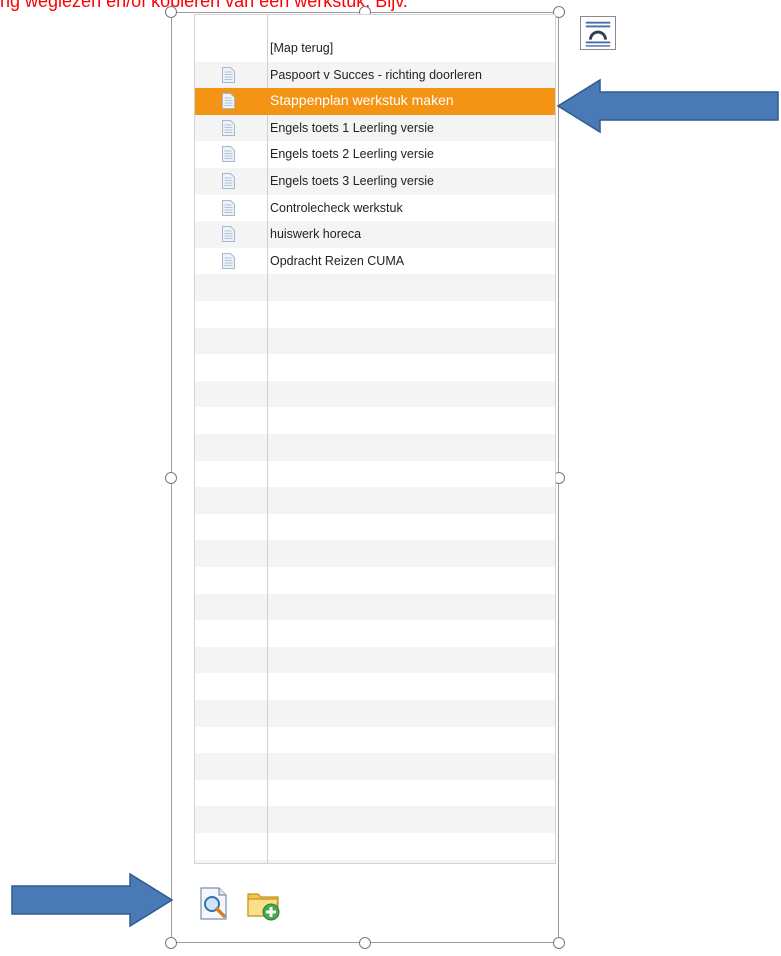  What do you see at coordinates (214, 904) in the screenshot?
I see `magnifier-document-icon` at bounding box center [214, 904].